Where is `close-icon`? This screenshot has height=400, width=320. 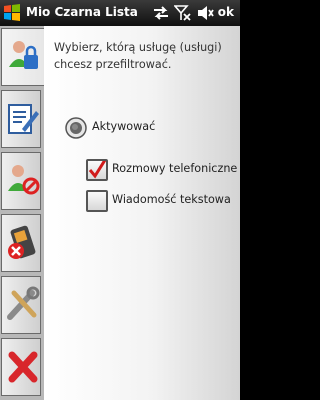
close-icon is located at coordinates (23, 367).